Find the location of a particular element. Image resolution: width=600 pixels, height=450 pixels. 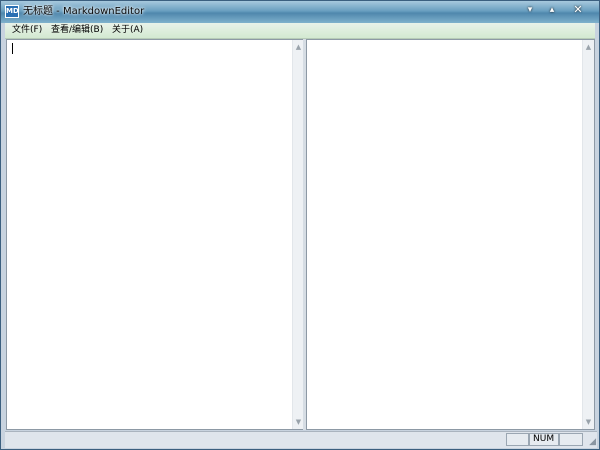

minimize-button: ▾ is located at coordinates (530, 10).